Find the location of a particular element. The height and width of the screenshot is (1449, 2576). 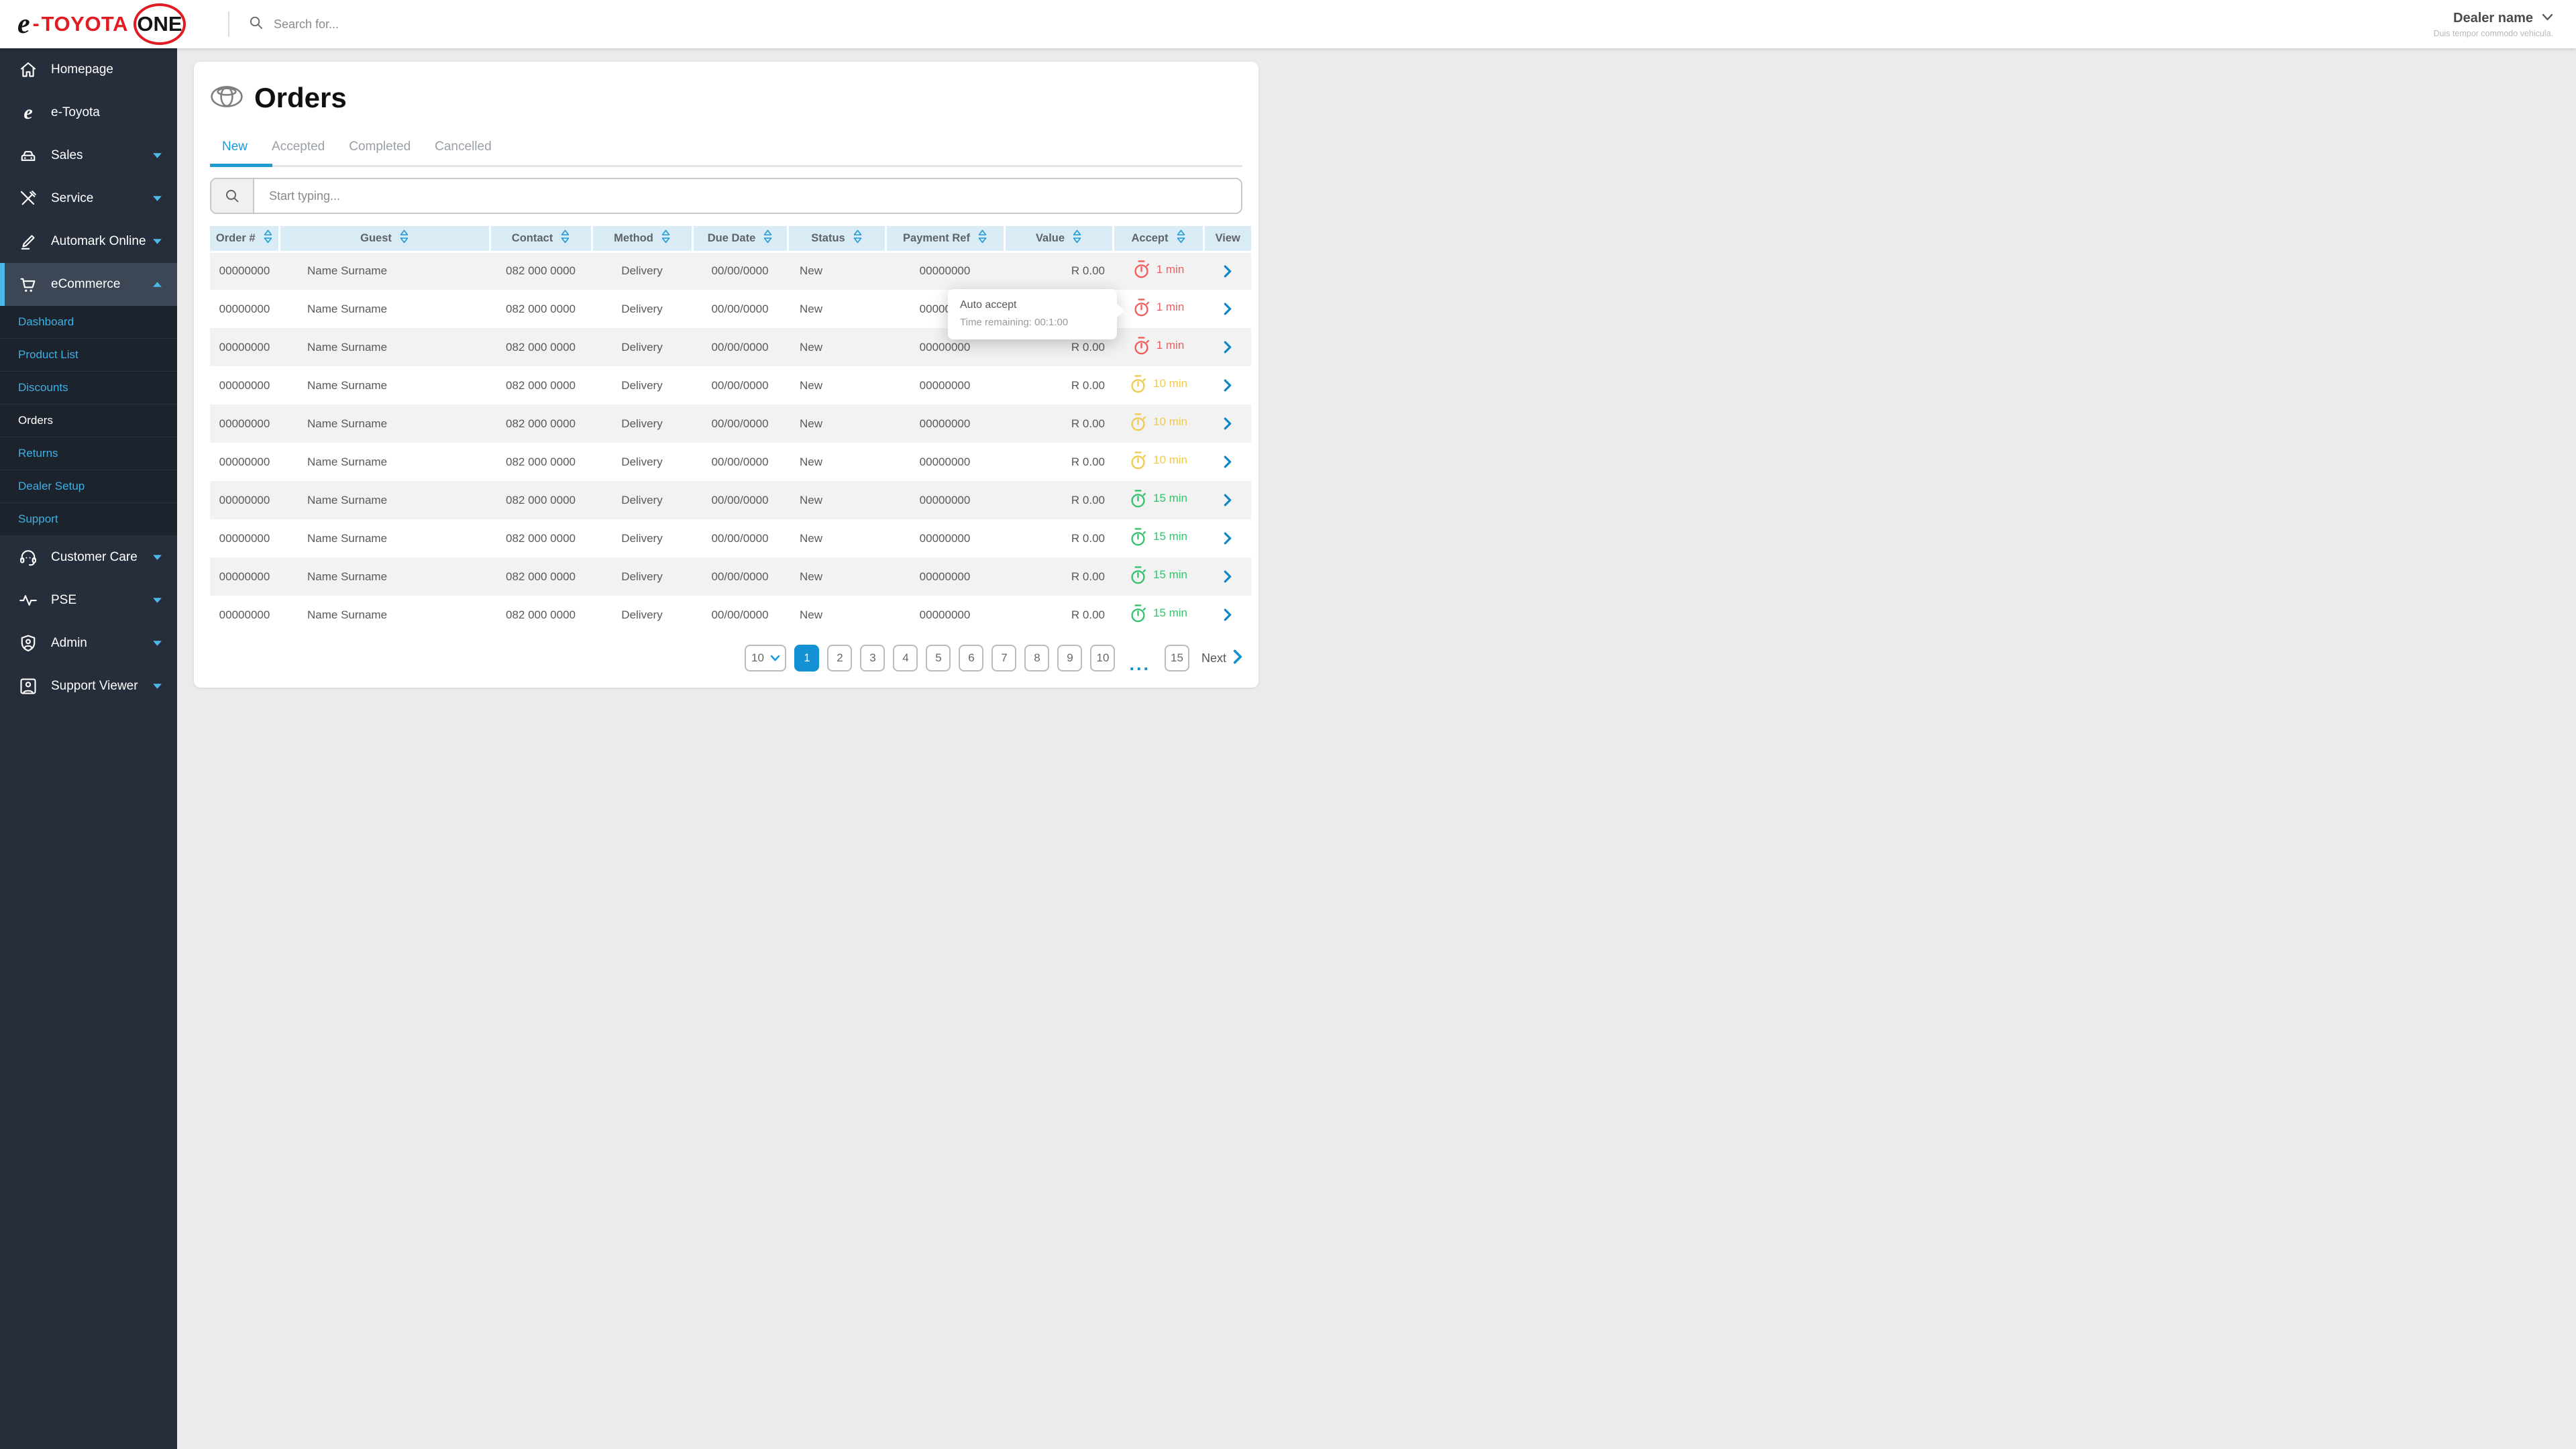

sidebar-subitem-dealer-setup: Dealer Setup is located at coordinates (88, 486).